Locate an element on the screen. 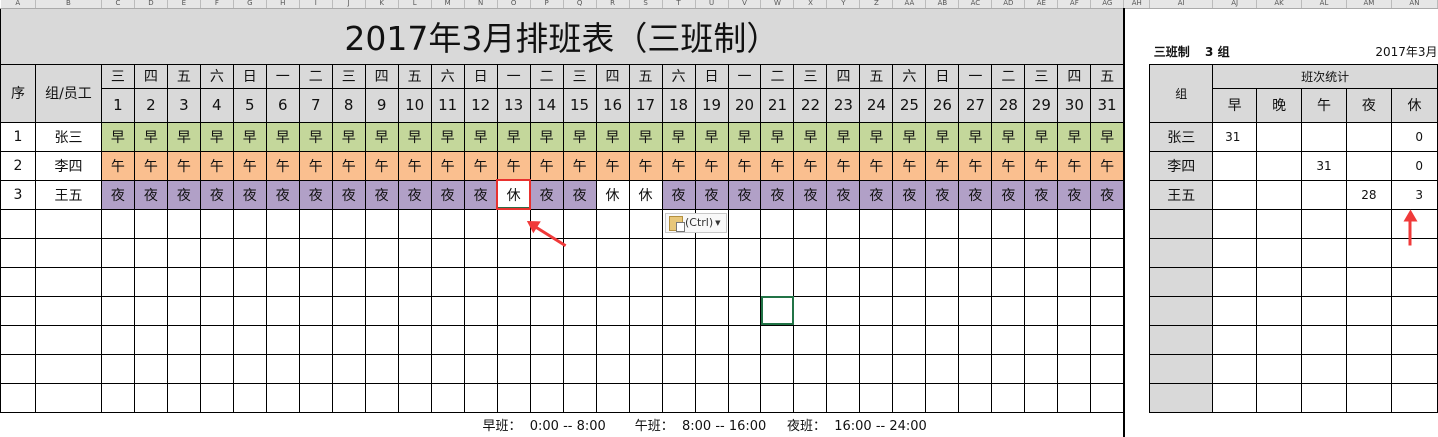  day-header: 15 is located at coordinates (579, 105).